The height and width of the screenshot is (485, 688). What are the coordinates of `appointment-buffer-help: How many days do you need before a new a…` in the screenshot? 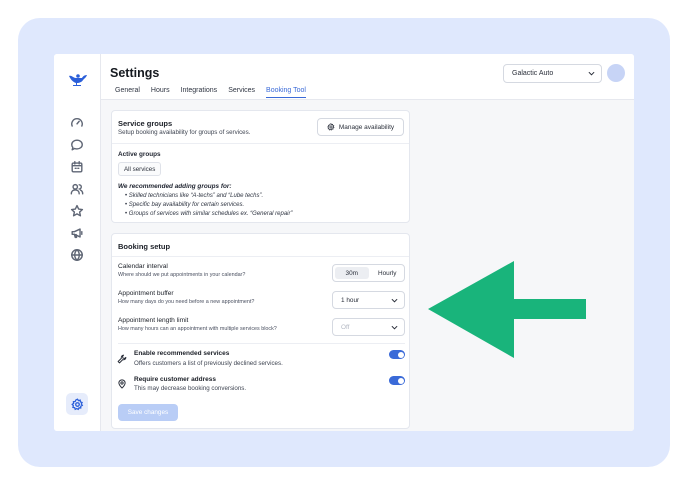 It's located at (186, 302).